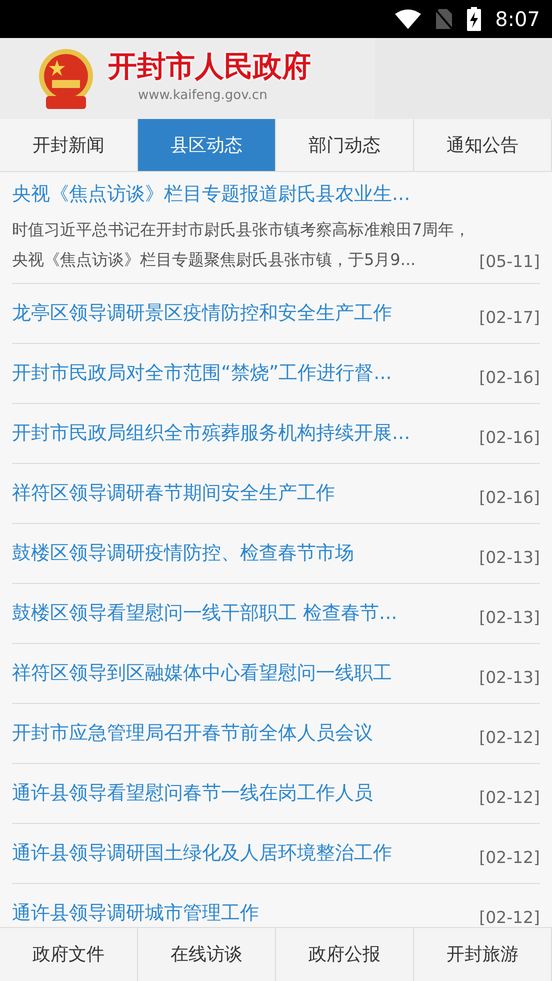  What do you see at coordinates (242, 733) in the screenshot?
I see `news-title: 开封市应急管理局召开春节前全体人员会议` at bounding box center [242, 733].